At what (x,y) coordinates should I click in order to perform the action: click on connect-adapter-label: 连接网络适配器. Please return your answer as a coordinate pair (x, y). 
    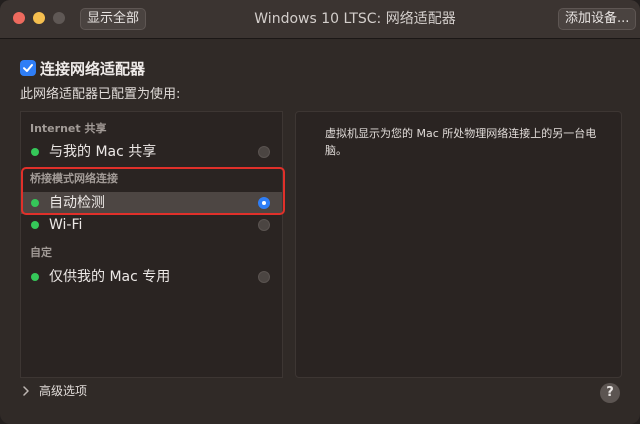
    Looking at the image, I should click on (93, 69).